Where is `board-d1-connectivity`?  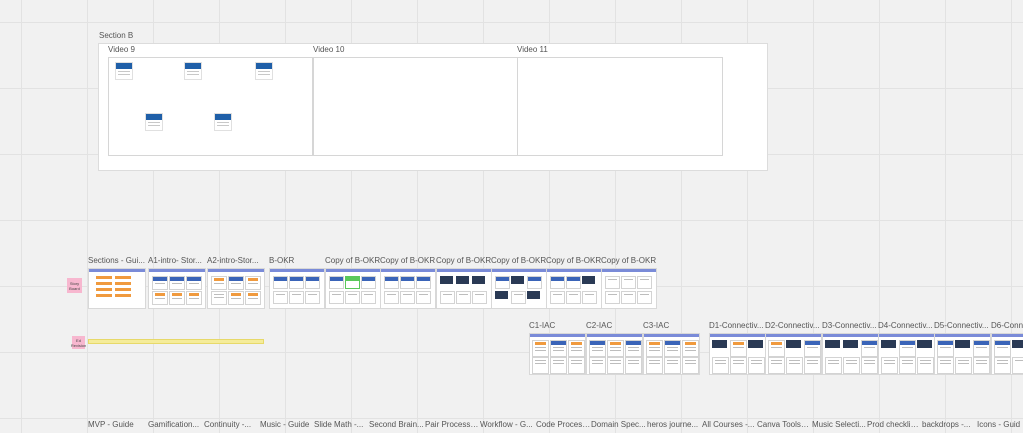
board-d1-connectivity is located at coordinates (737, 354).